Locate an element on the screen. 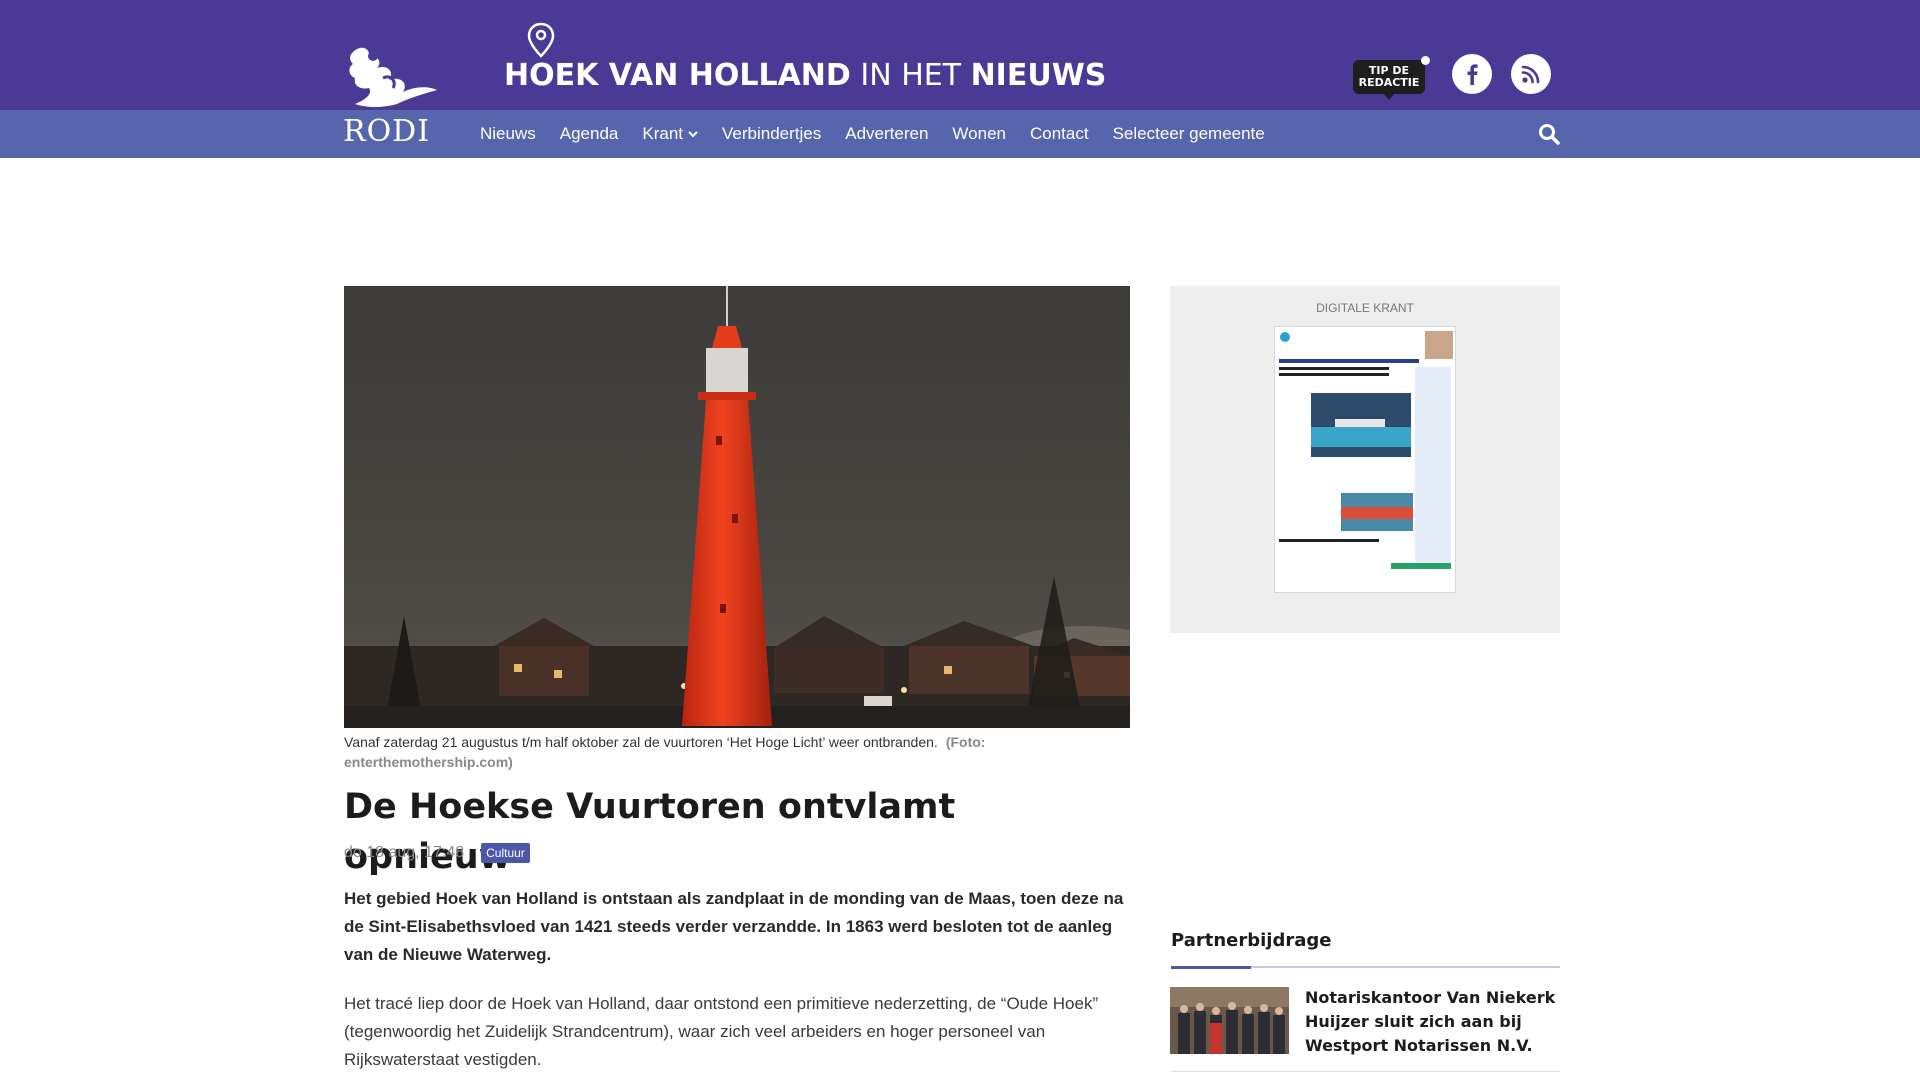  site-title-place: HOEK VAN HOLLAND is located at coordinates (677, 75).